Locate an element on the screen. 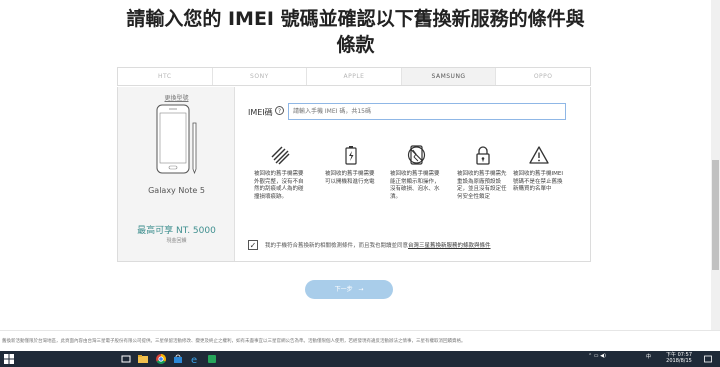 Image resolution: width=720 pixels, height=367 pixels. windows-start-icon is located at coordinates (9, 359).